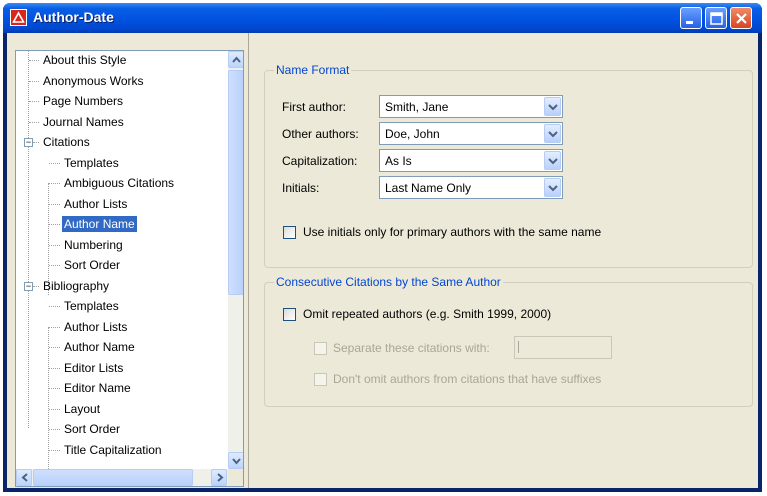 The height and width of the screenshot is (496, 767). Describe the element at coordinates (563, 347) in the screenshot. I see `separator-input` at that location.